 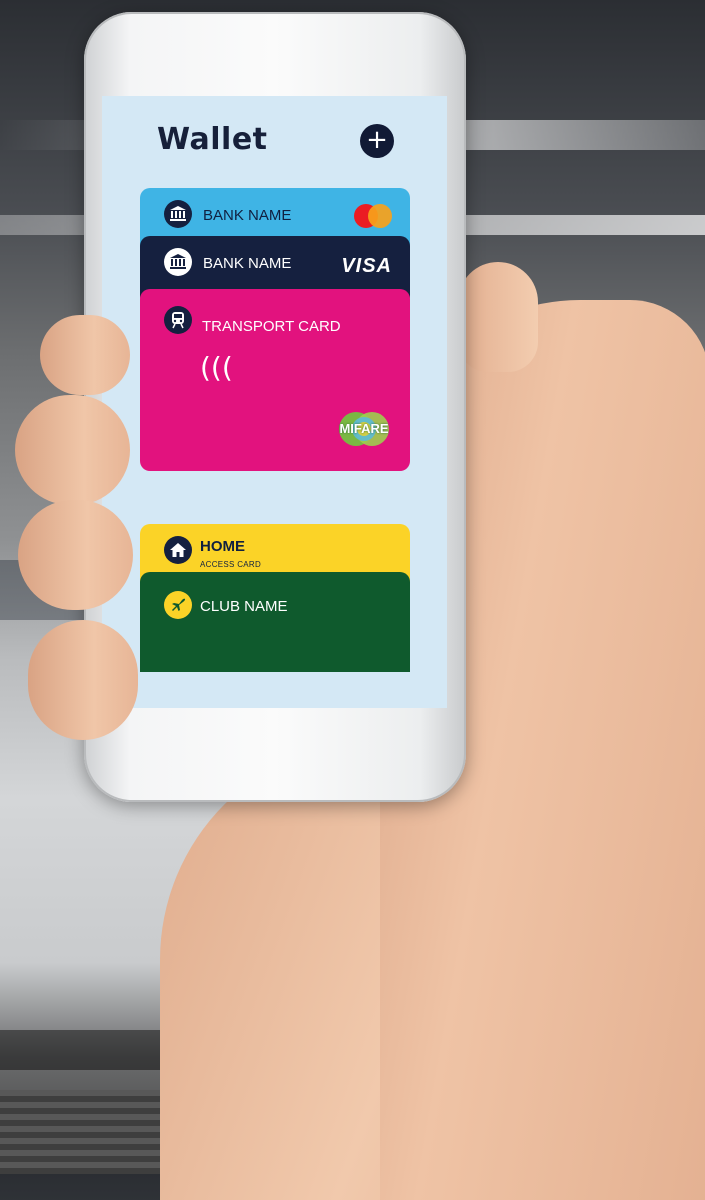 I want to click on wallet-title: Wallet, so click(x=212, y=139).